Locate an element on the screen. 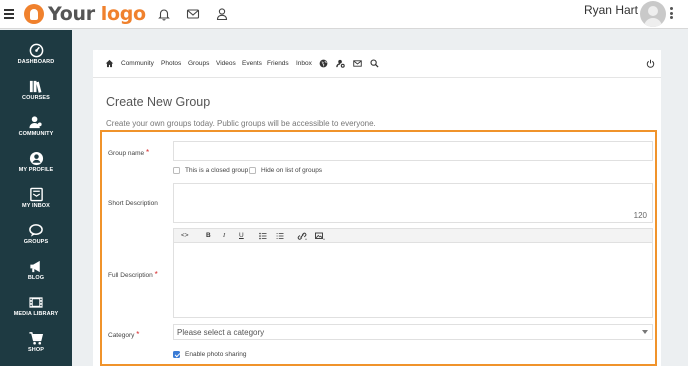  bold-button: B is located at coordinates (208, 235).